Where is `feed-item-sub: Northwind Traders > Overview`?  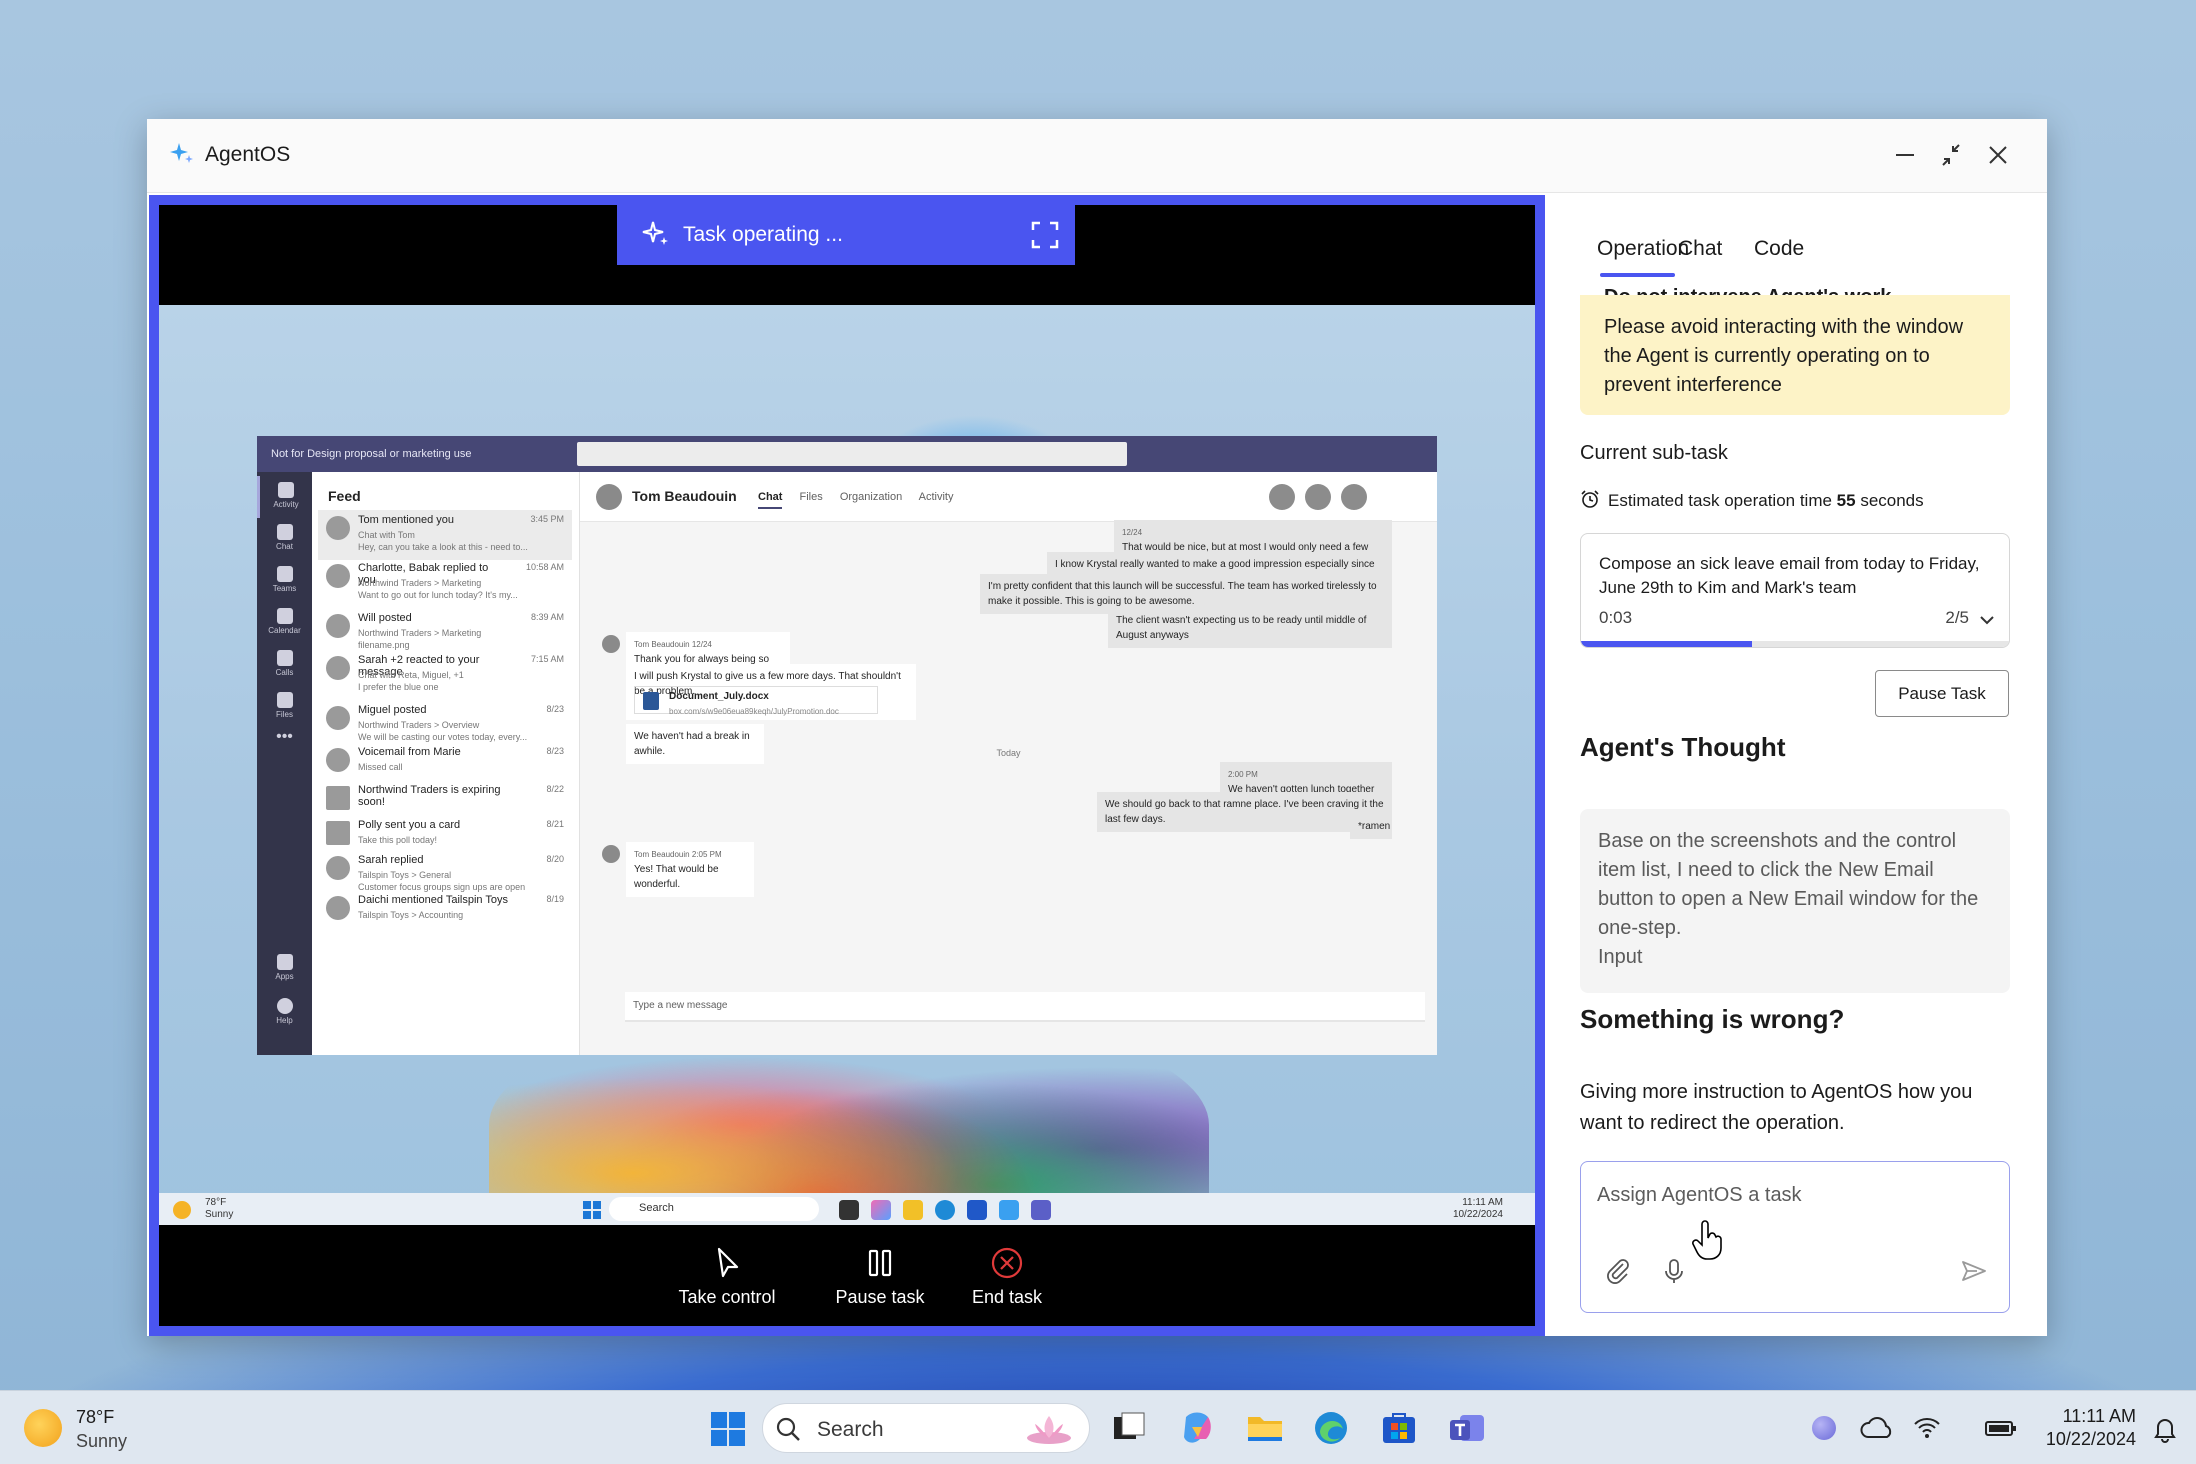
feed-item-sub: Northwind Traders > Overview is located at coordinates (419, 725).